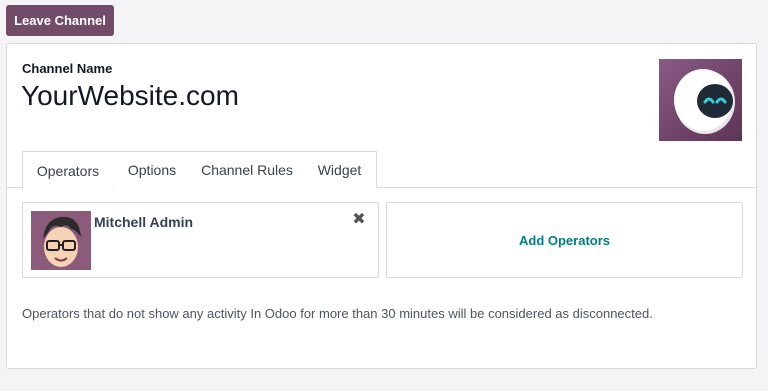 The height and width of the screenshot is (391, 768). Describe the element at coordinates (359, 220) in the screenshot. I see `close-icon: ✖` at that location.